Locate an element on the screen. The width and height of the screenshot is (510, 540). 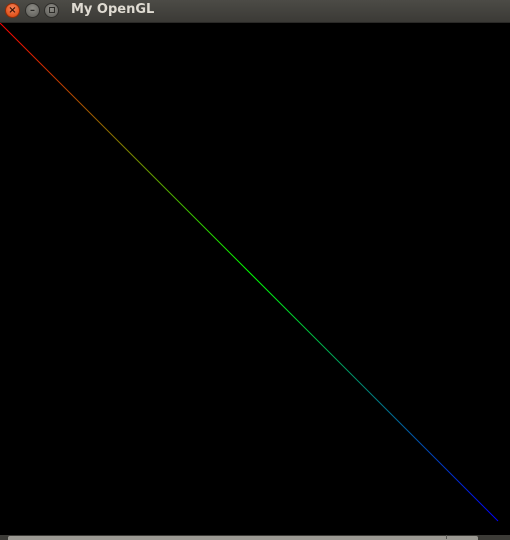
bottom-bar is located at coordinates (255, 537).